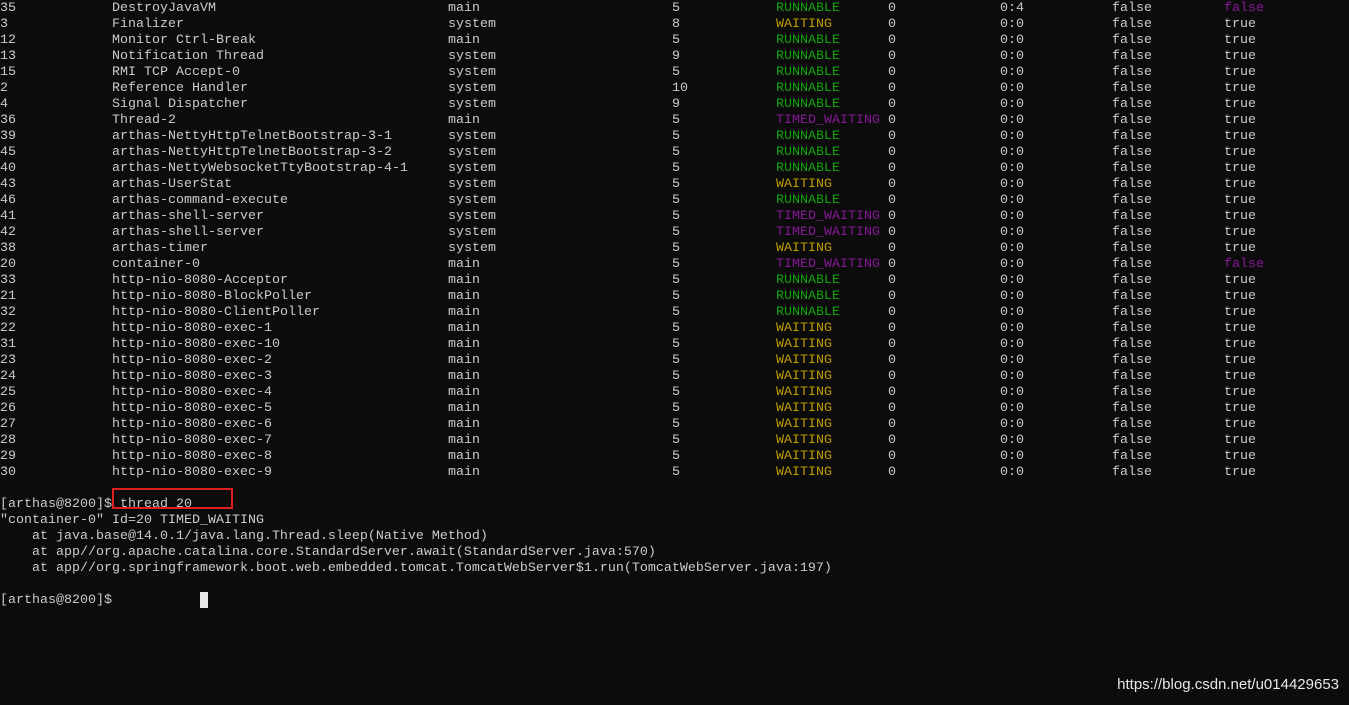  I want to click on text-cursor, so click(204, 600).